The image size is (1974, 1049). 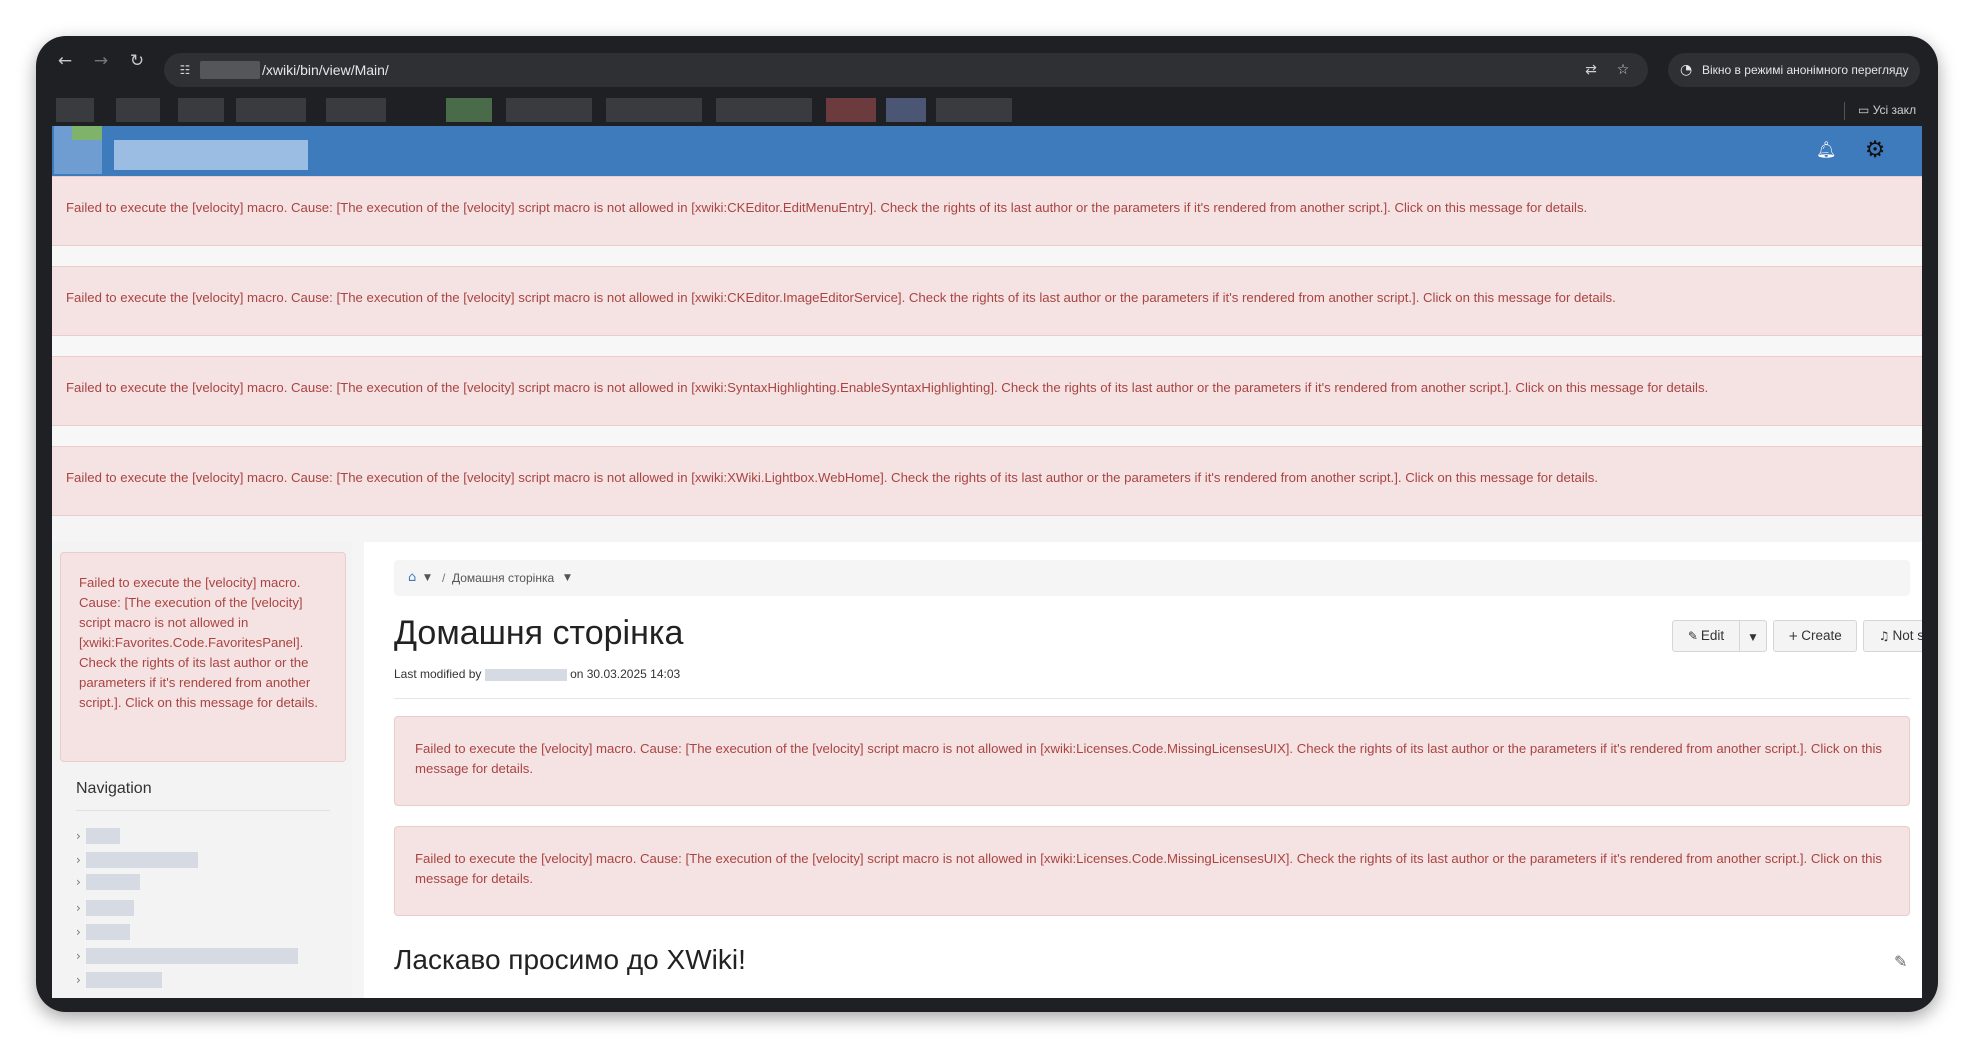 I want to click on site-settings-icon: ☷, so click(x=185, y=70).